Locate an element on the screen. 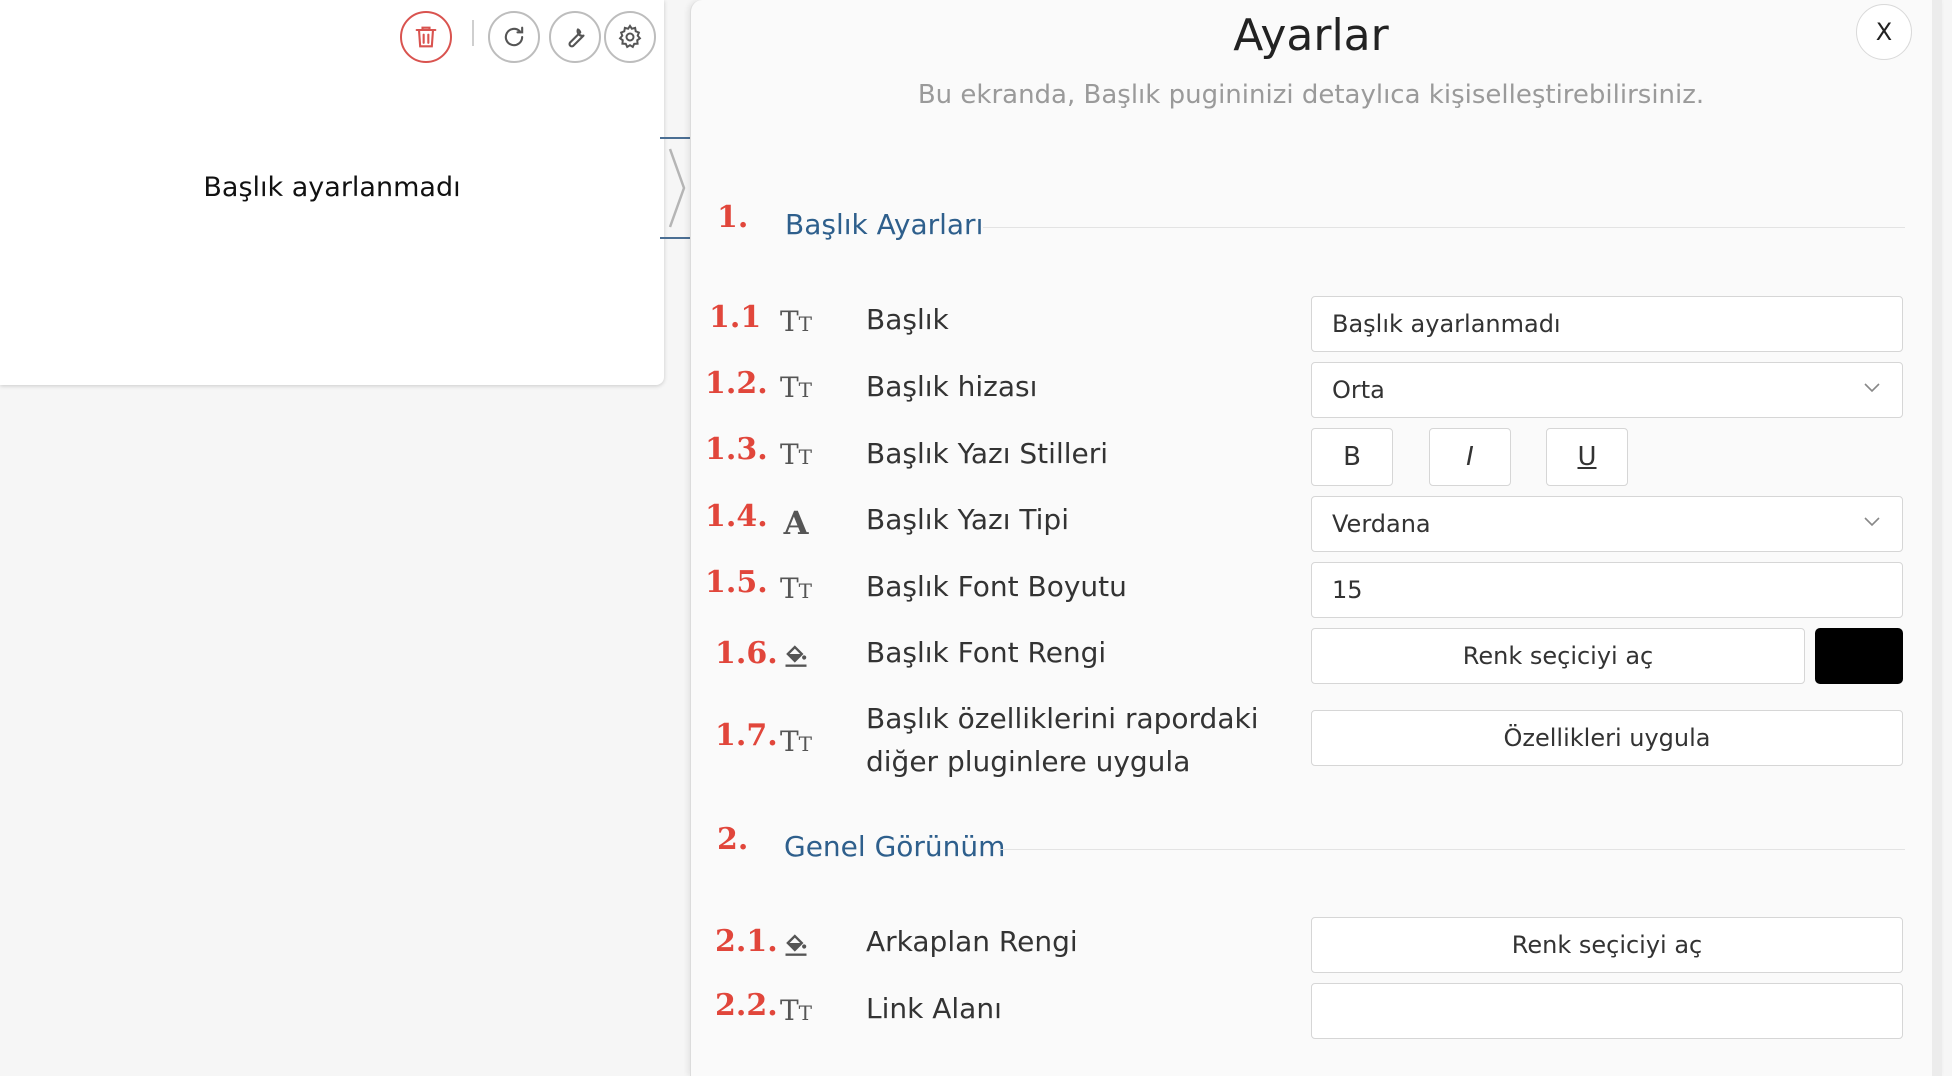  apply-properties-button: Özellikleri uygula is located at coordinates (1607, 738).